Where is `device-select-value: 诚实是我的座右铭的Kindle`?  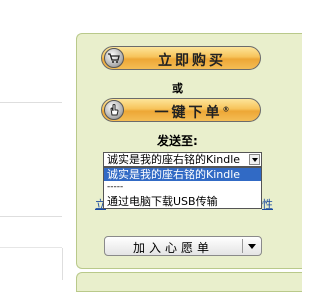
device-select-value: 诚实是我的座右铭的Kindle is located at coordinates (174, 159).